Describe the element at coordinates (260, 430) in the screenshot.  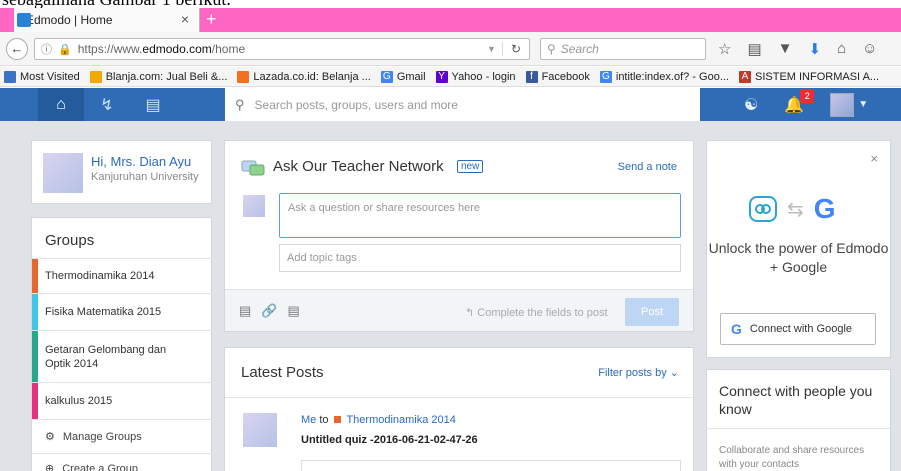
I see `post-author-avatar` at that location.